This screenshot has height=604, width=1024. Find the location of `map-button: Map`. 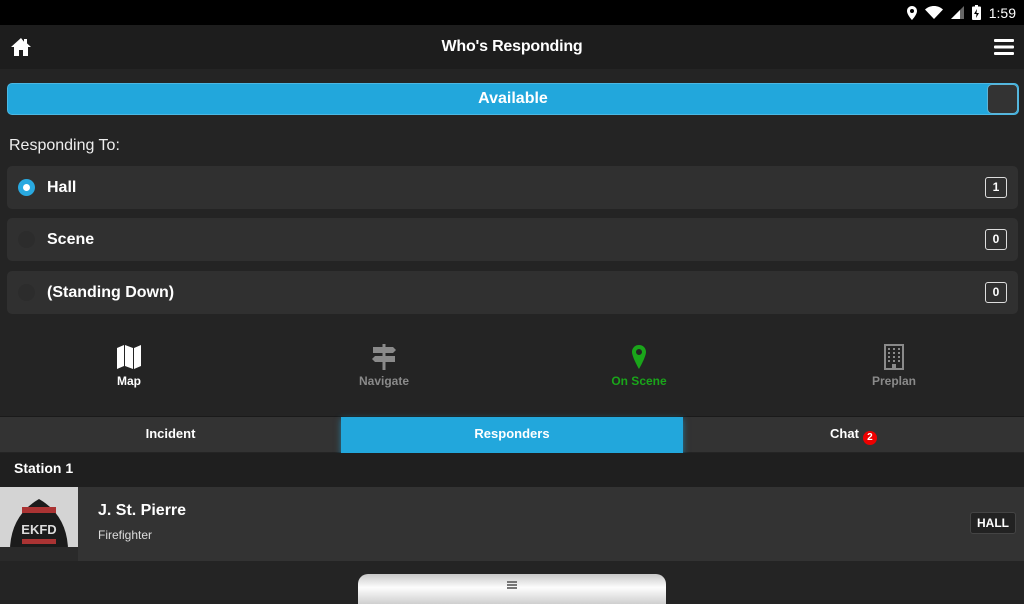

map-button: Map is located at coordinates (129, 371).